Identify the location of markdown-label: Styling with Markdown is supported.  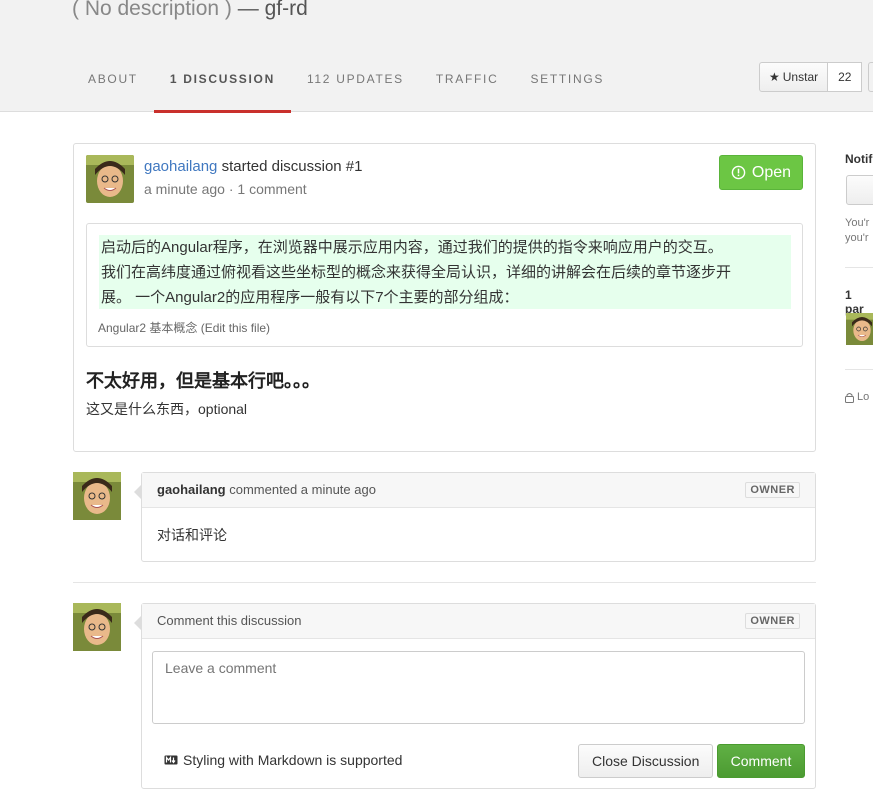
(293, 760).